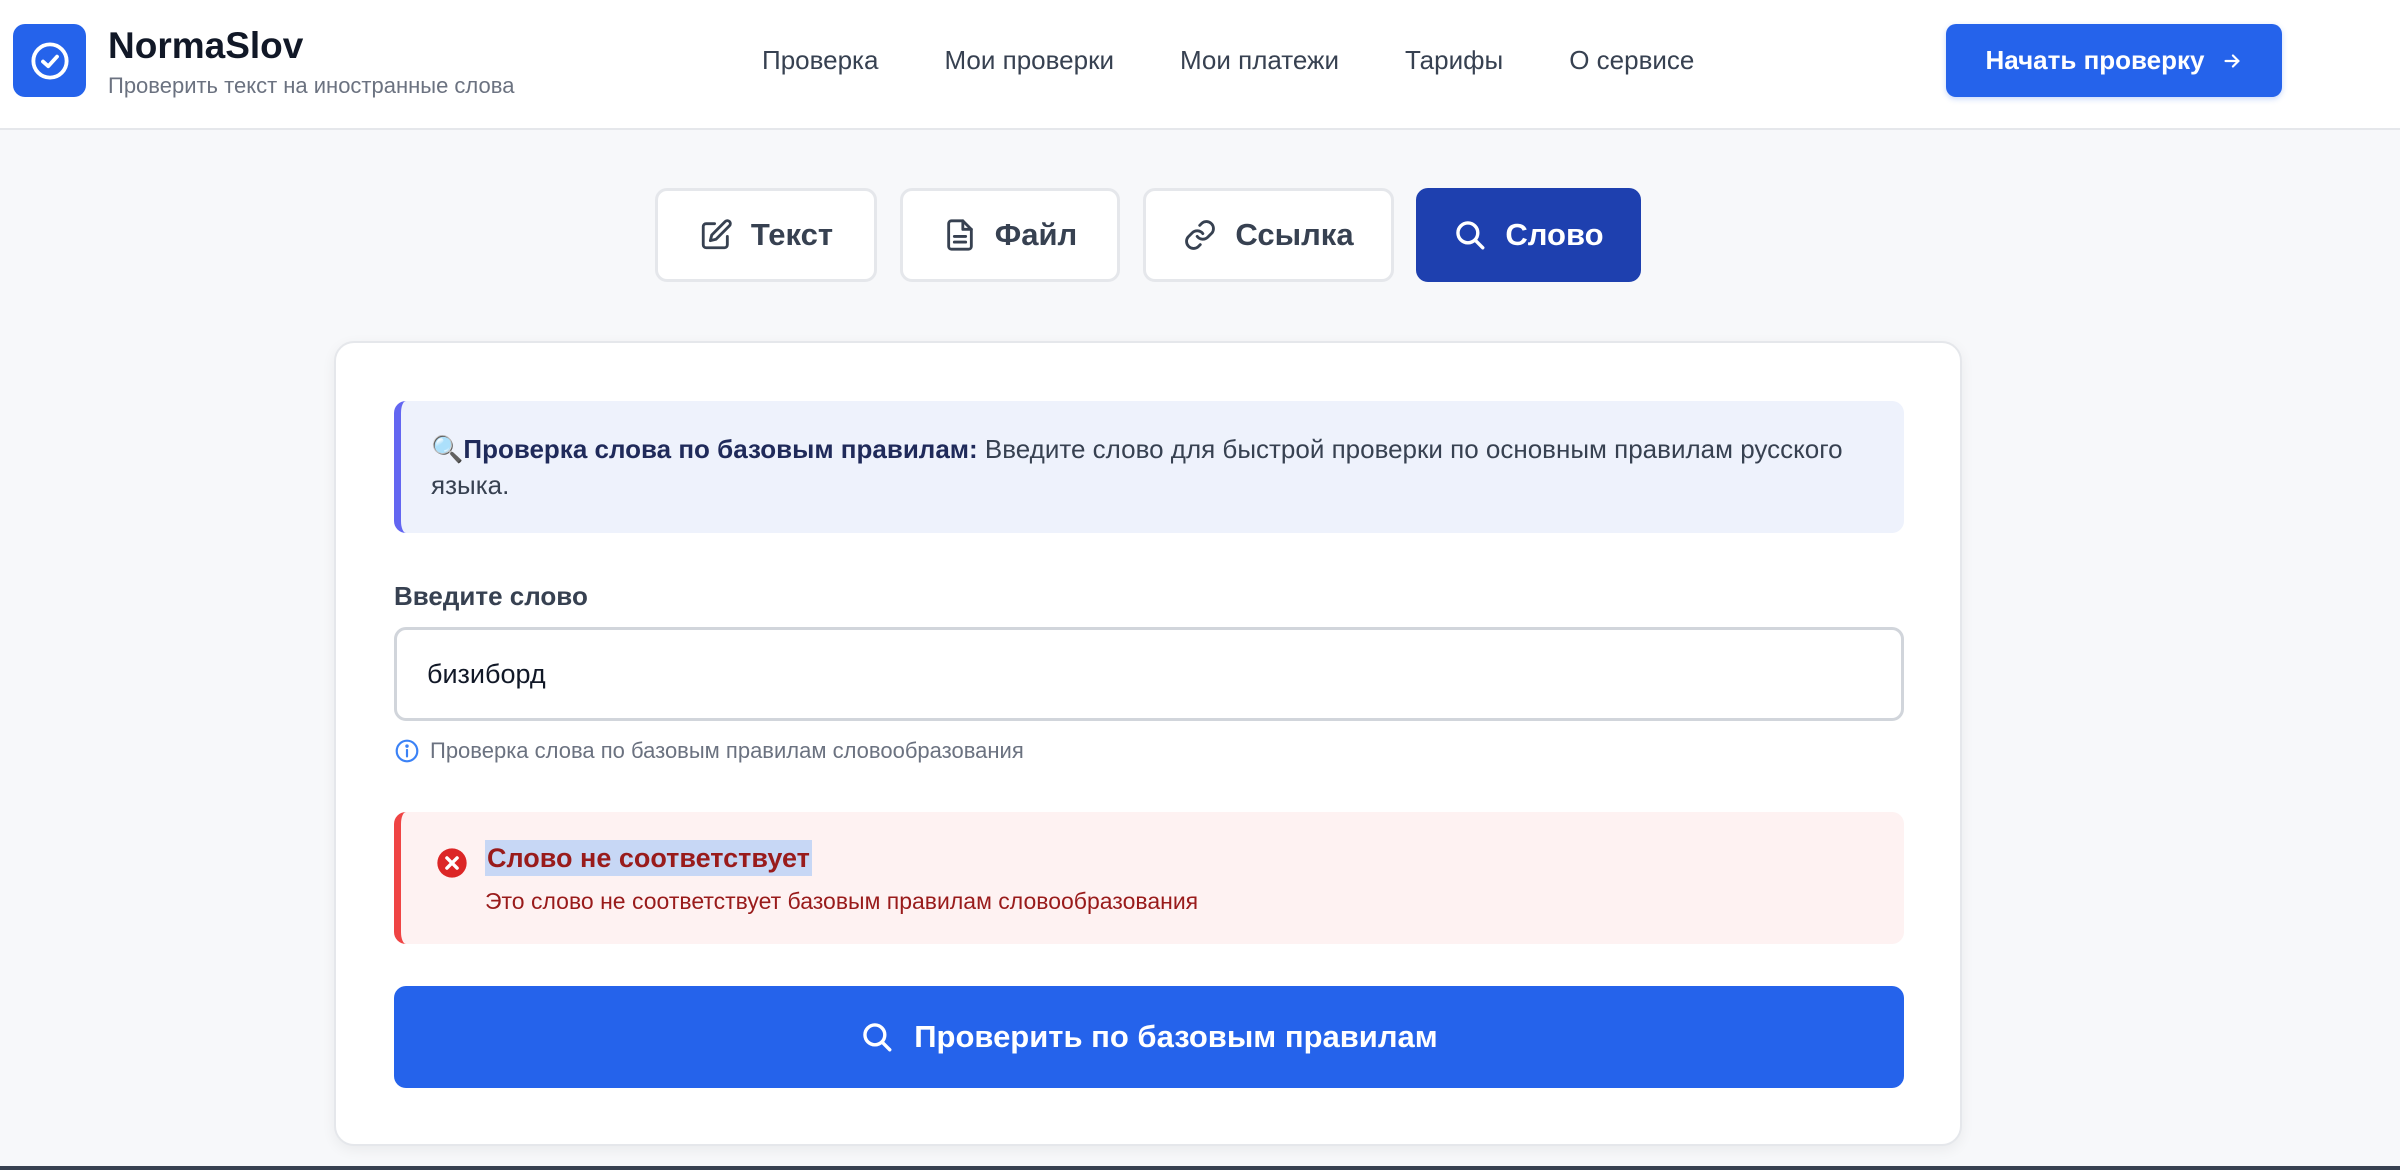  What do you see at coordinates (407, 751) in the screenshot?
I see `info-icon` at bounding box center [407, 751].